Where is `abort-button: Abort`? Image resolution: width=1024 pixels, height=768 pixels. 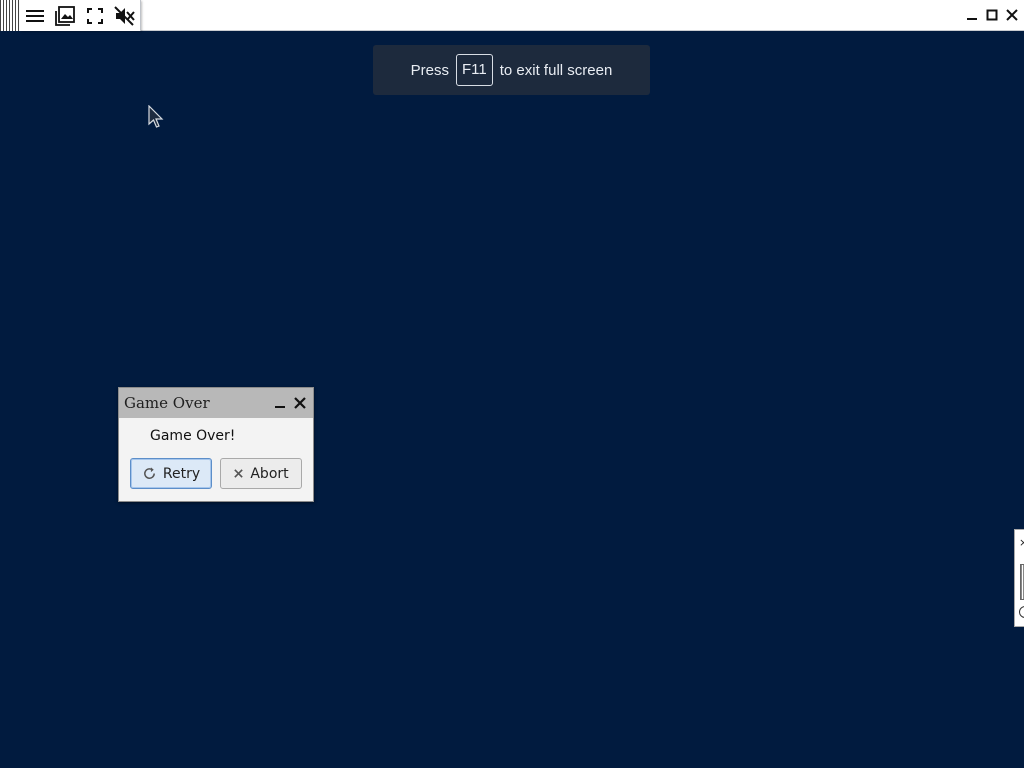
abort-button: Abort is located at coordinates (261, 473).